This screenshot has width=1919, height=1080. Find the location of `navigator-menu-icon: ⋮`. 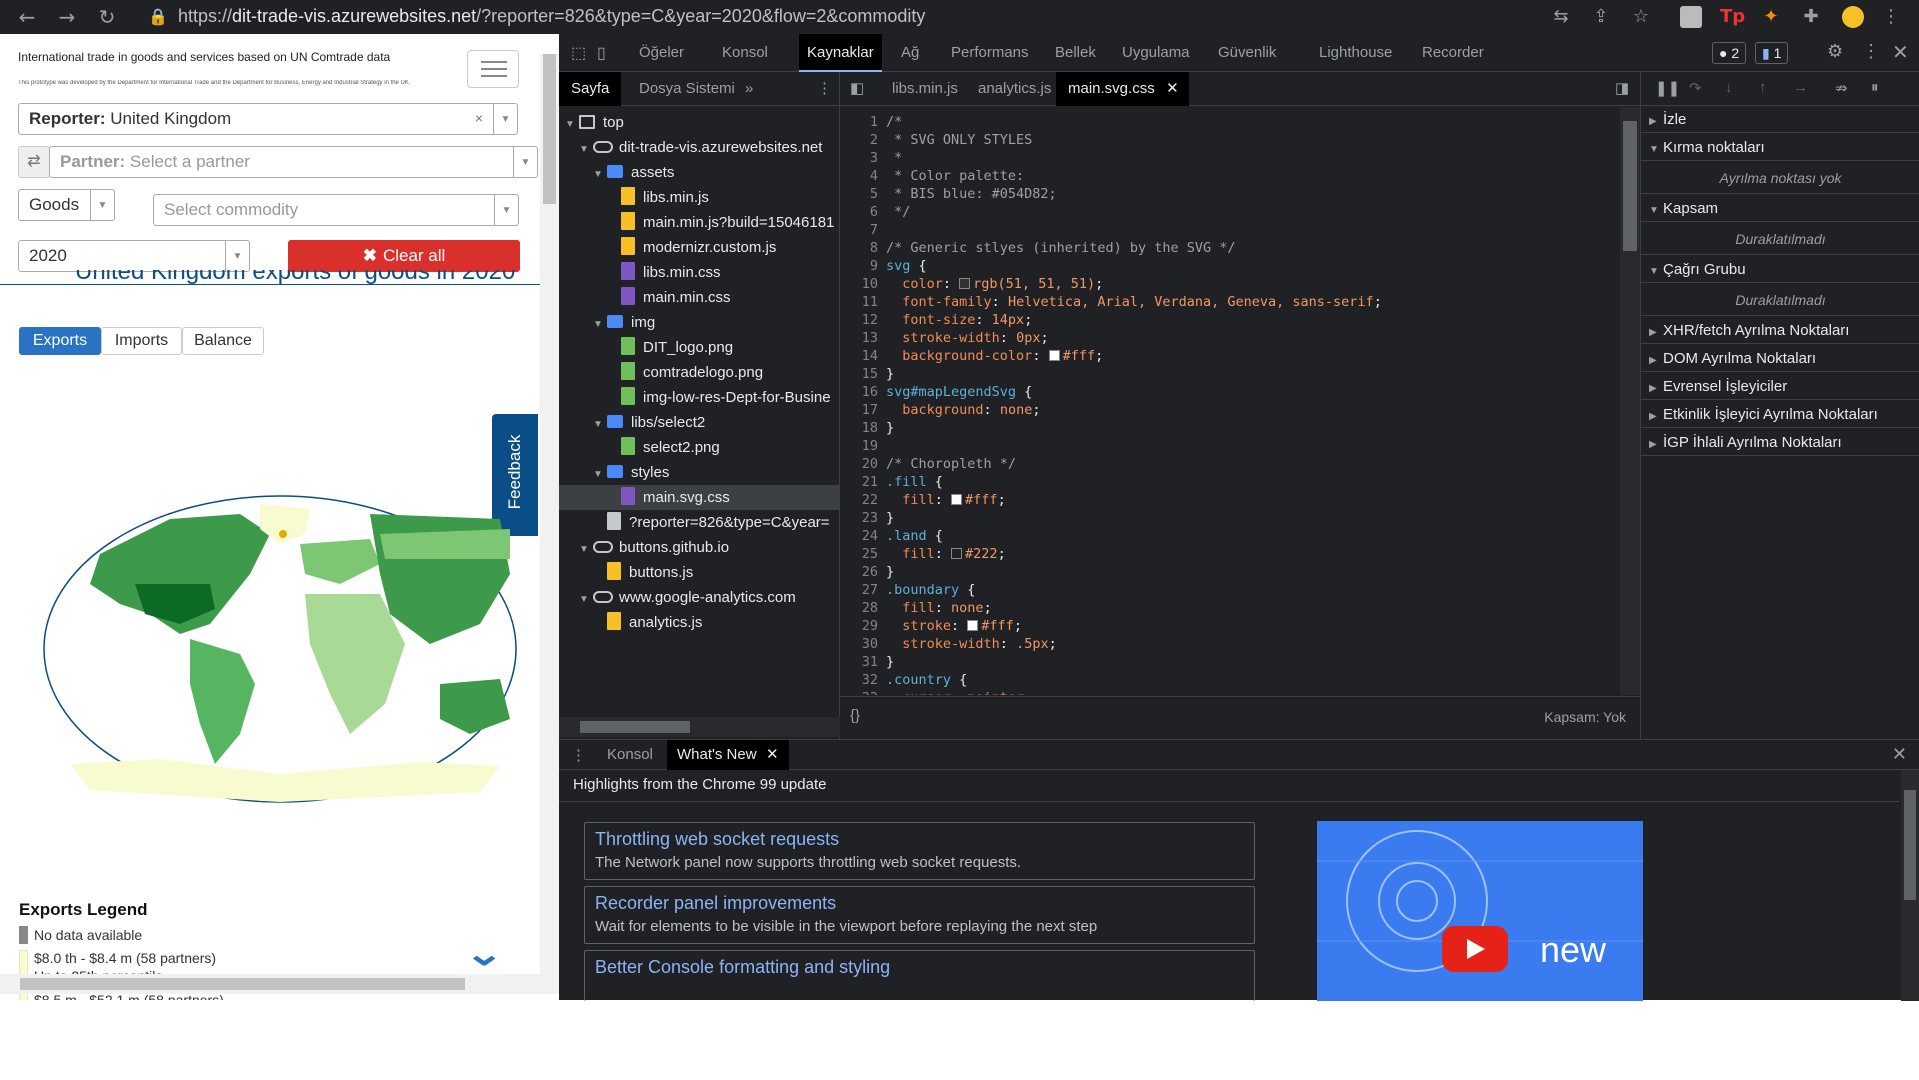

navigator-menu-icon: ⋮ is located at coordinates (824, 89).